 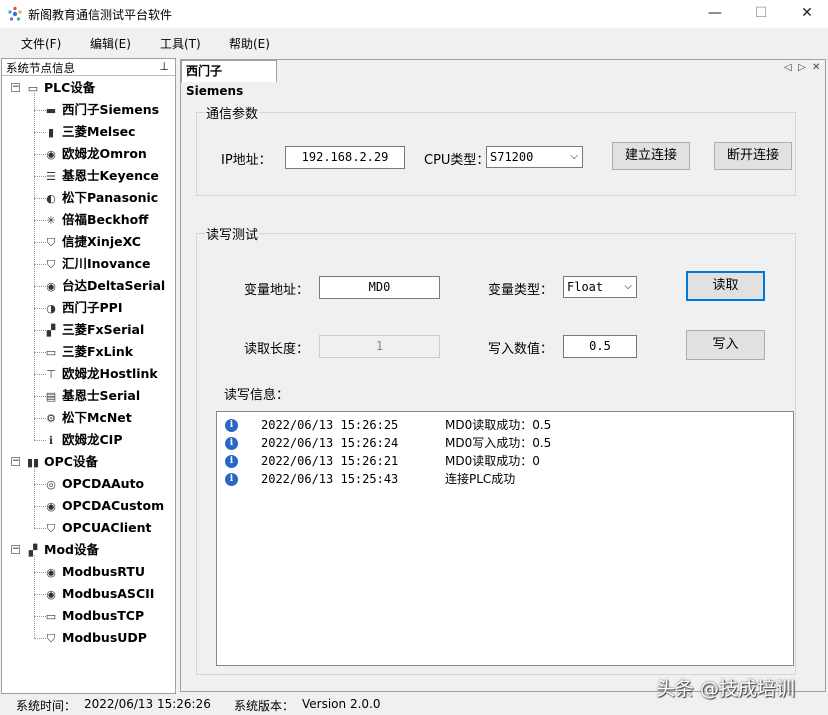 I want to click on log-row: i 2022/06/13 15:26:21 MD0读取成功：0, so click(x=502, y=461).